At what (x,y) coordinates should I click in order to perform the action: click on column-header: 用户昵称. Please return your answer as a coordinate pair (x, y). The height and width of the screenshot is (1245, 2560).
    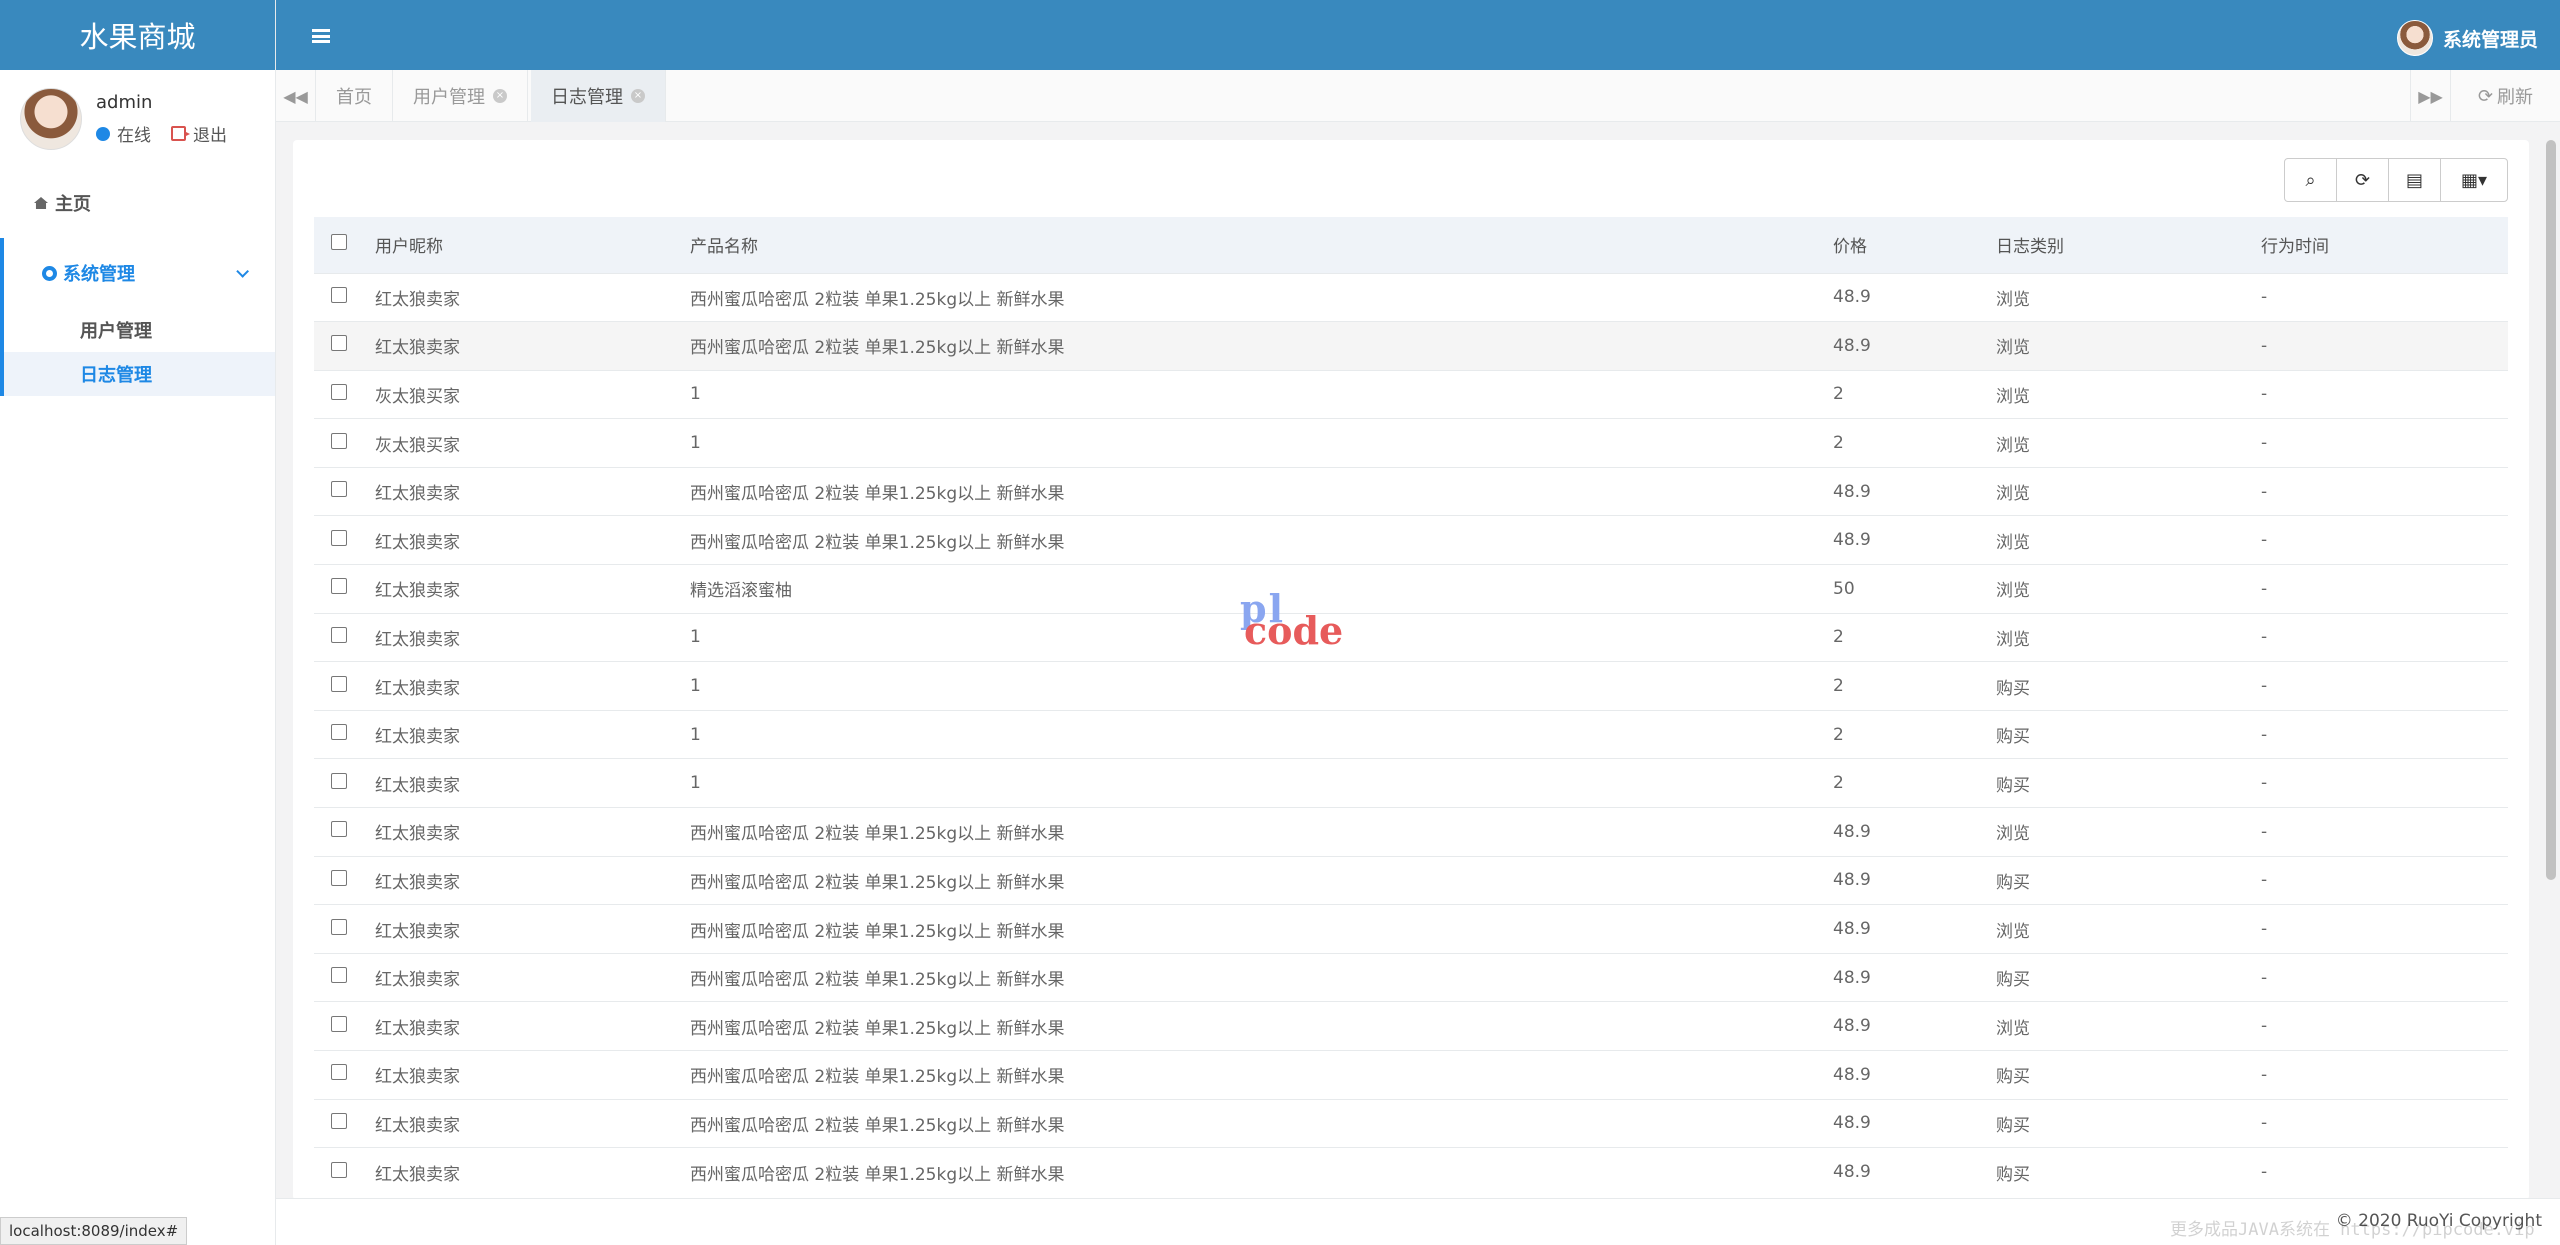
    Looking at the image, I should click on (531, 245).